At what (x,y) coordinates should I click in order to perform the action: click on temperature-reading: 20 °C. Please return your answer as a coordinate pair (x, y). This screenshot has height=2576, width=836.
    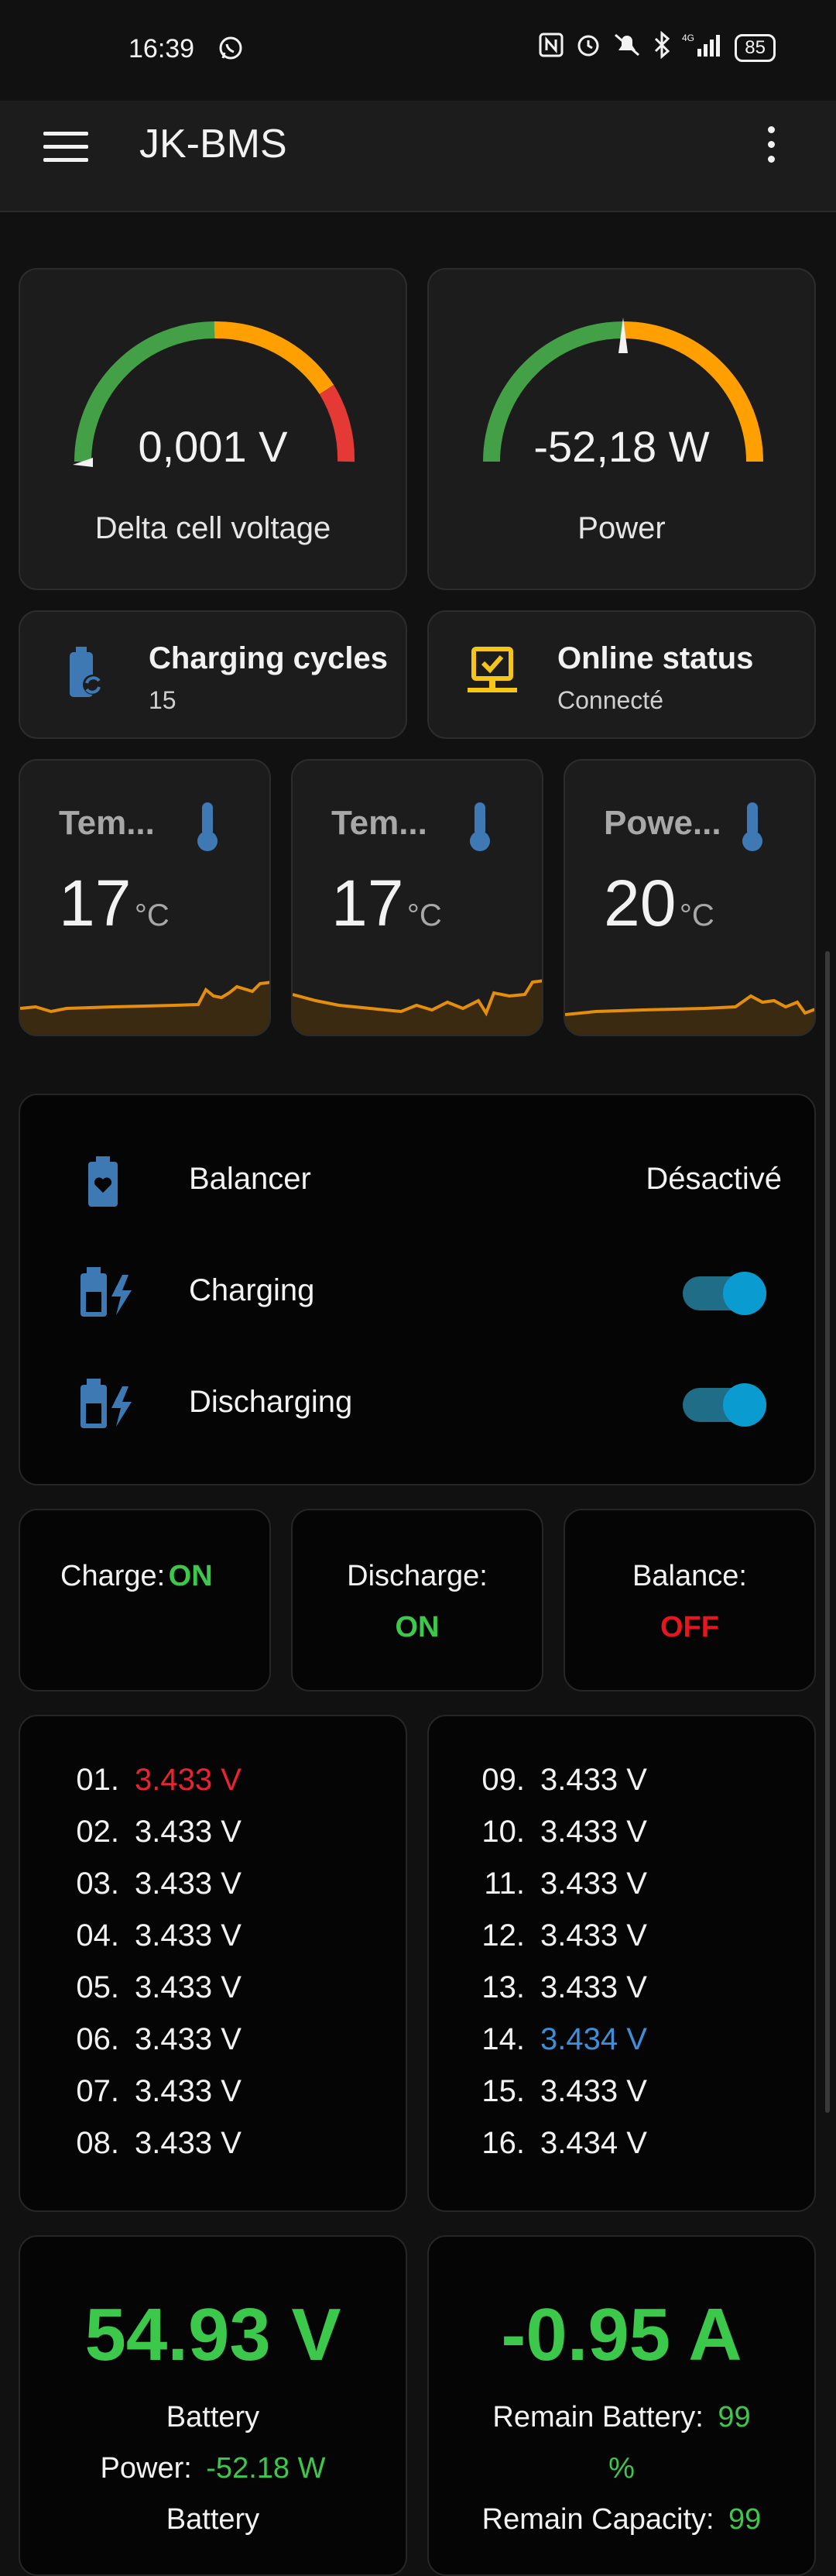
    Looking at the image, I should click on (659, 903).